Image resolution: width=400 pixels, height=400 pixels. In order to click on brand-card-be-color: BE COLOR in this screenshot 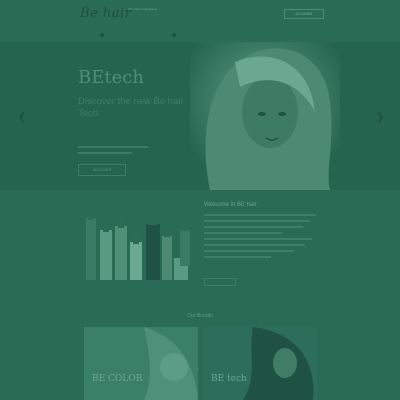, I will do `click(141, 363)`.